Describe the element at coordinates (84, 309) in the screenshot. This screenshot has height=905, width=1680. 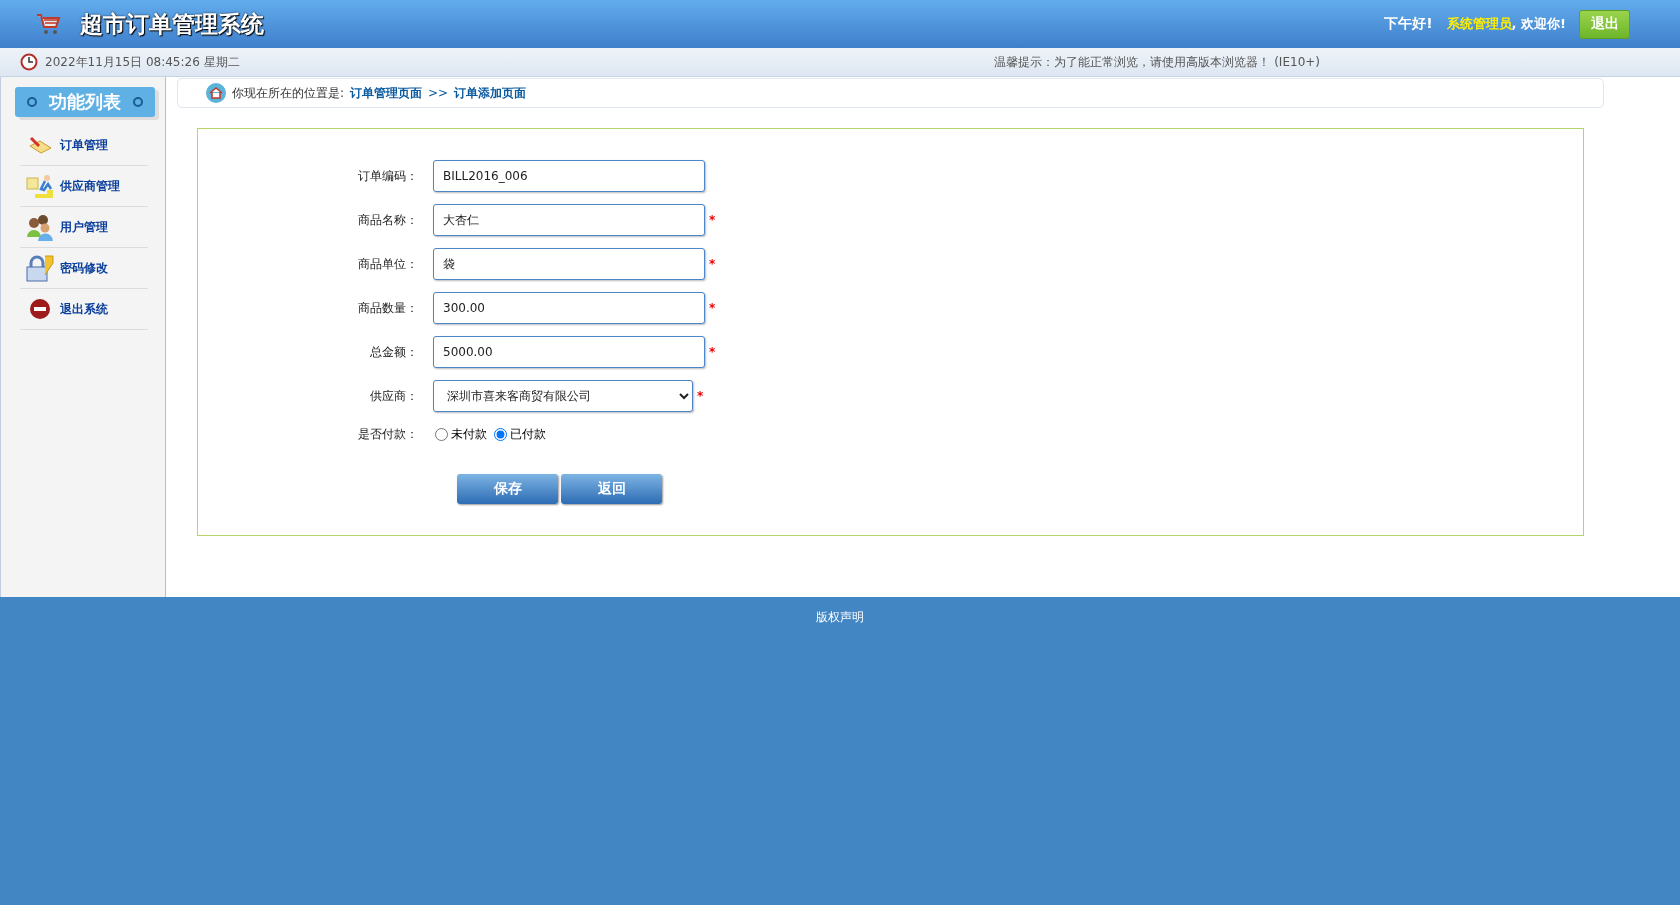
I see `sidebar-link: 退出系统` at that location.